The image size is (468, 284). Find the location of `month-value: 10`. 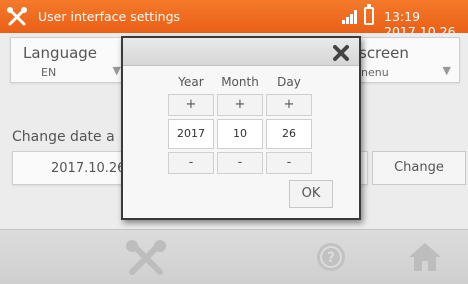

month-value: 10 is located at coordinates (240, 134).